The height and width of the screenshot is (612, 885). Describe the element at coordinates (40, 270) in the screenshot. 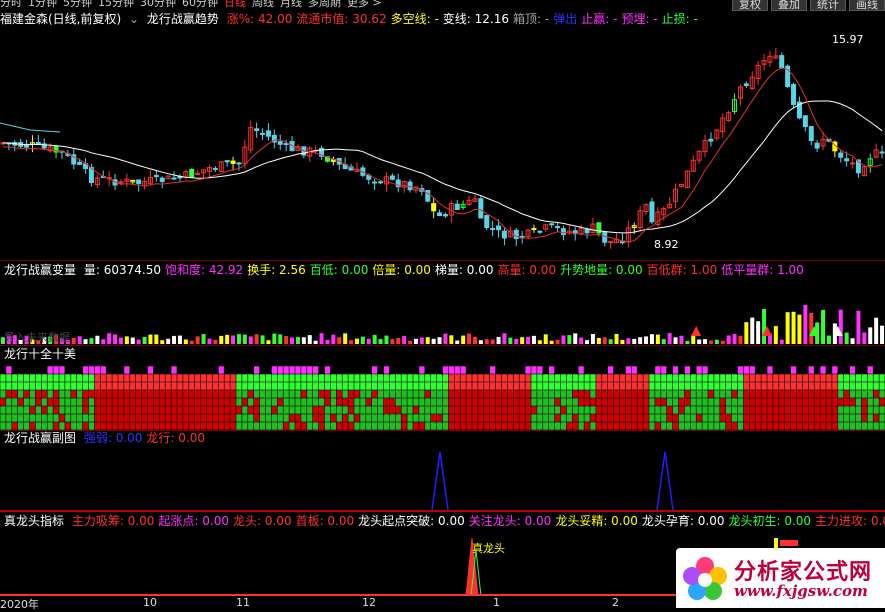

I see `panel-title: 龙行战赢变量` at that location.